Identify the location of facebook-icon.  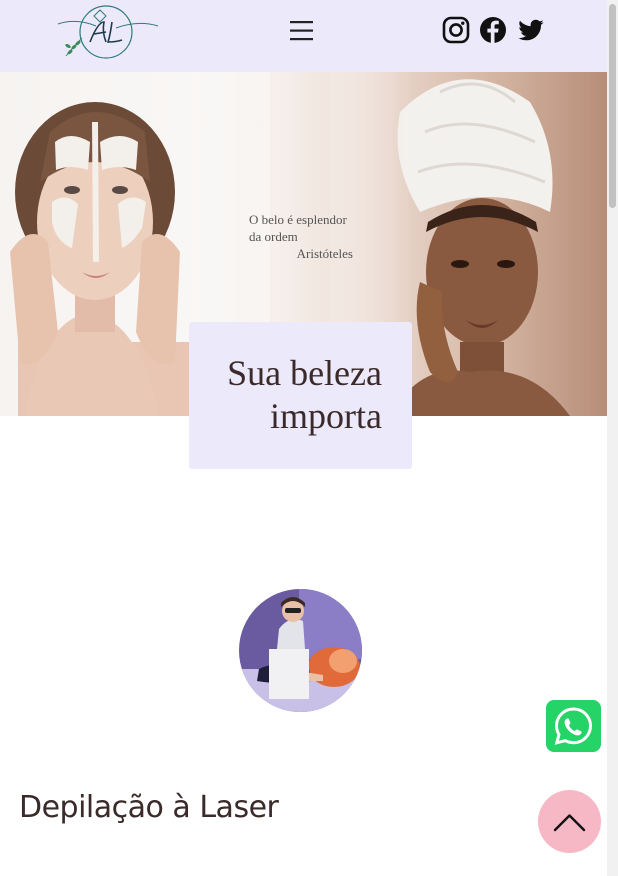
(493, 30).